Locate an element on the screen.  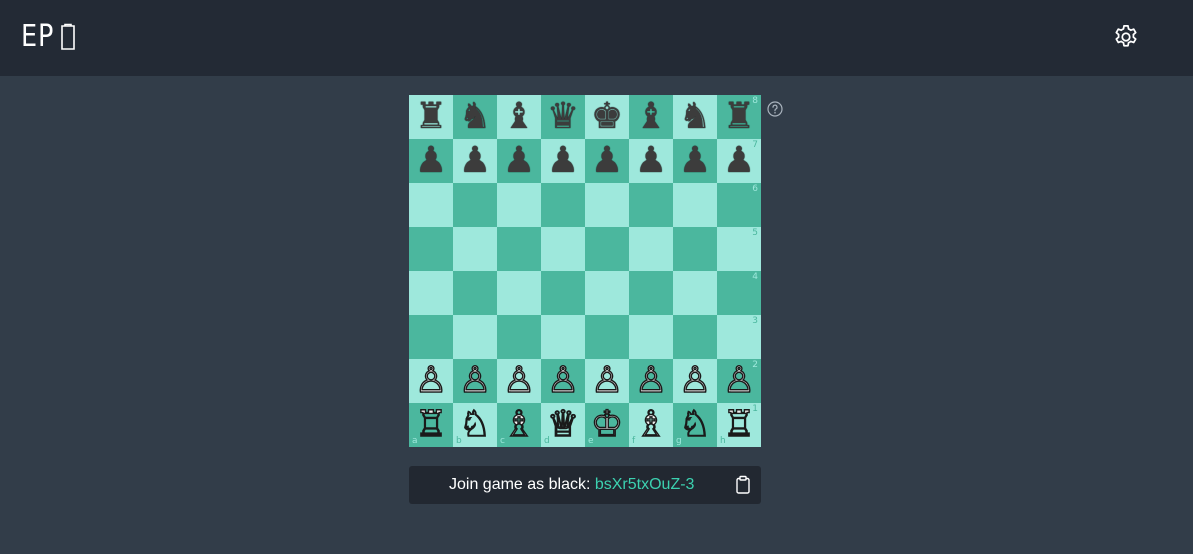
square-f2: ♙ is located at coordinates (651, 381).